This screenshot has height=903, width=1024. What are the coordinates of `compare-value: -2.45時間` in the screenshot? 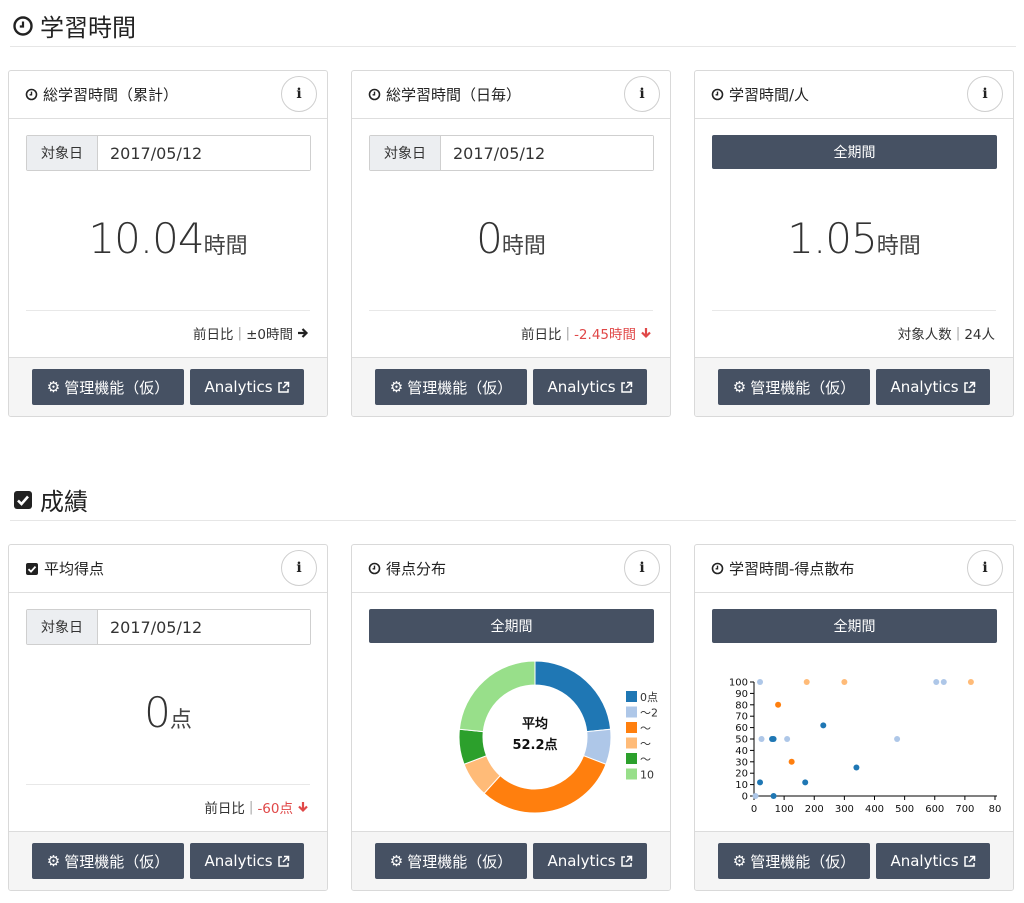 It's located at (605, 335).